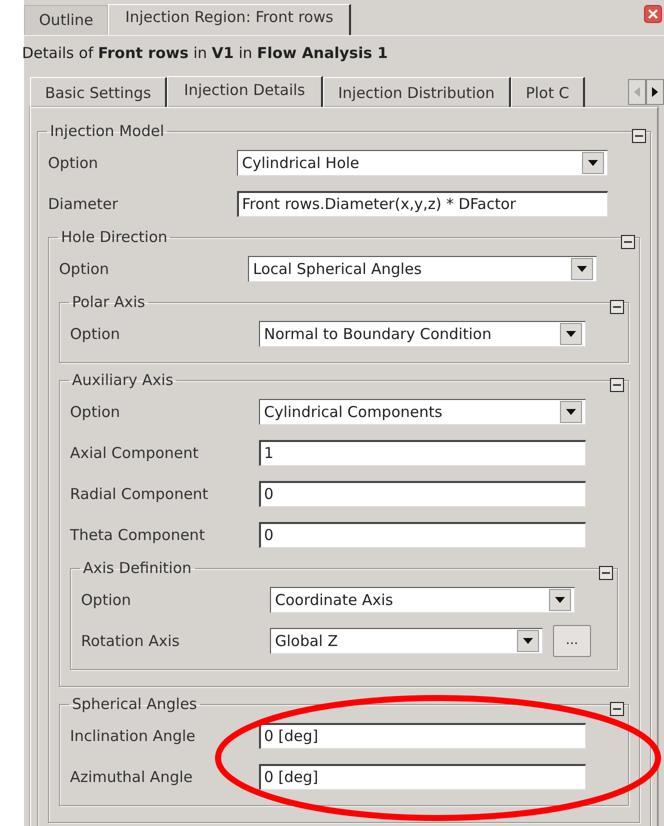 Image resolution: width=664 pixels, height=826 pixels. I want to click on group-title: Injection Model, so click(107, 131).